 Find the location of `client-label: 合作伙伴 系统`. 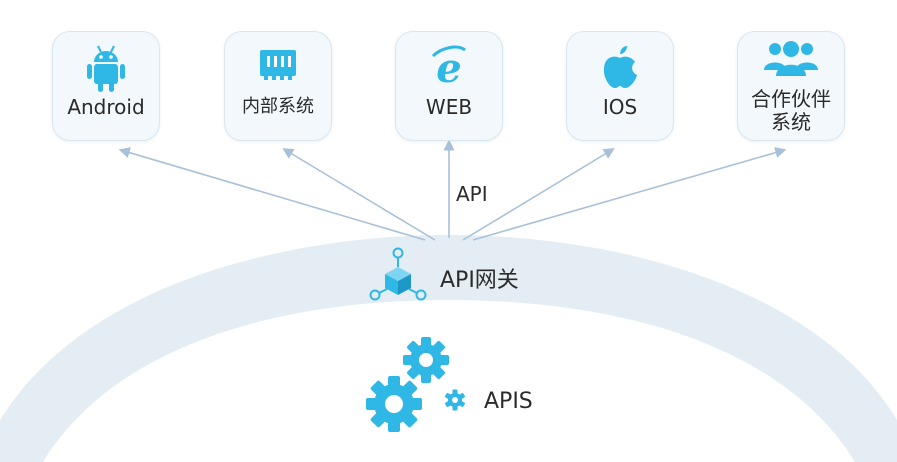

client-label: 合作伙伴 系统 is located at coordinates (791, 110).